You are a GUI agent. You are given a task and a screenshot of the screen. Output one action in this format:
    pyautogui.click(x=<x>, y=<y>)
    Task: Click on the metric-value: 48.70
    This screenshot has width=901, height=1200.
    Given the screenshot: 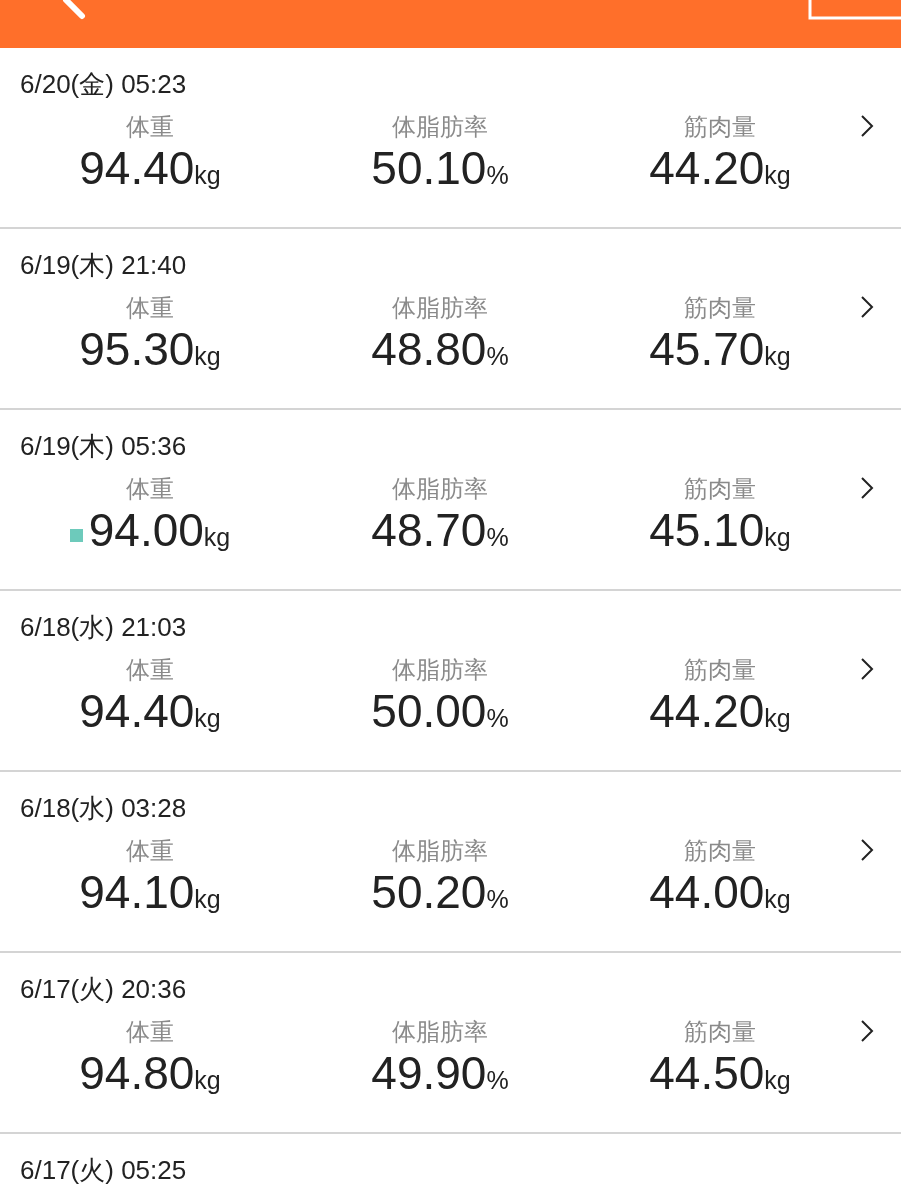 What is the action you would take?
    pyautogui.click(x=429, y=530)
    